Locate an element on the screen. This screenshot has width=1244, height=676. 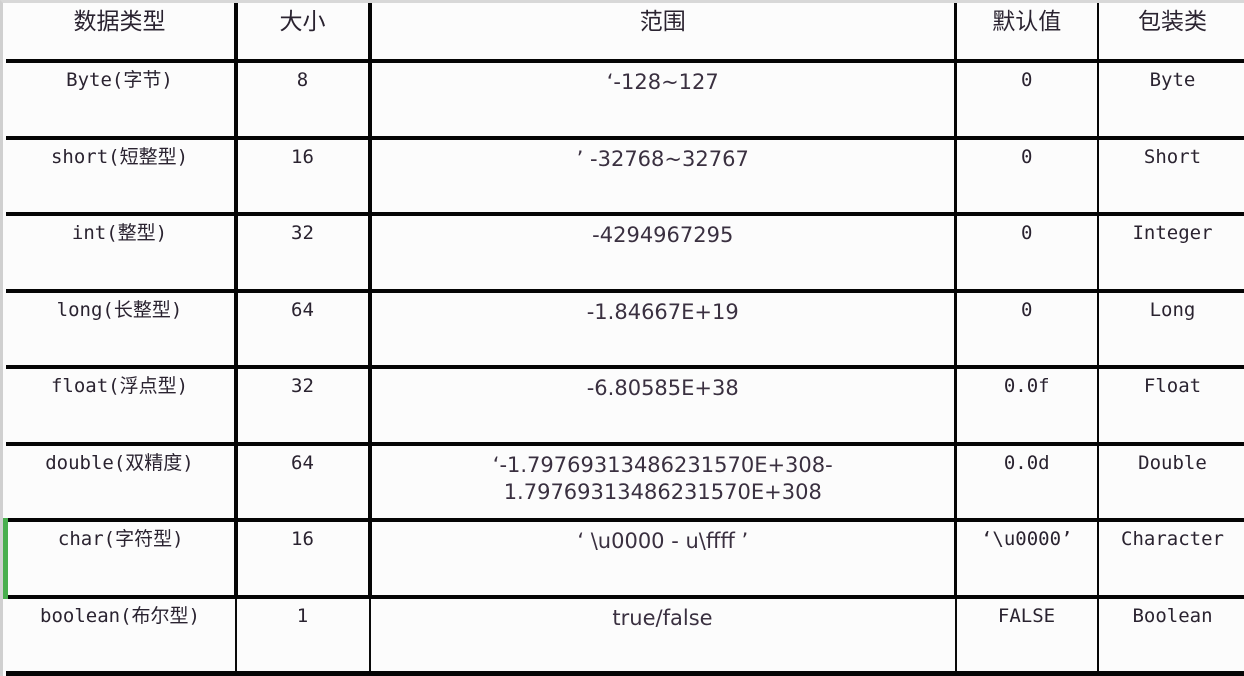
header-row: 数据类型 大小 范围 默认值 包装类 is located at coordinates (624, 33).